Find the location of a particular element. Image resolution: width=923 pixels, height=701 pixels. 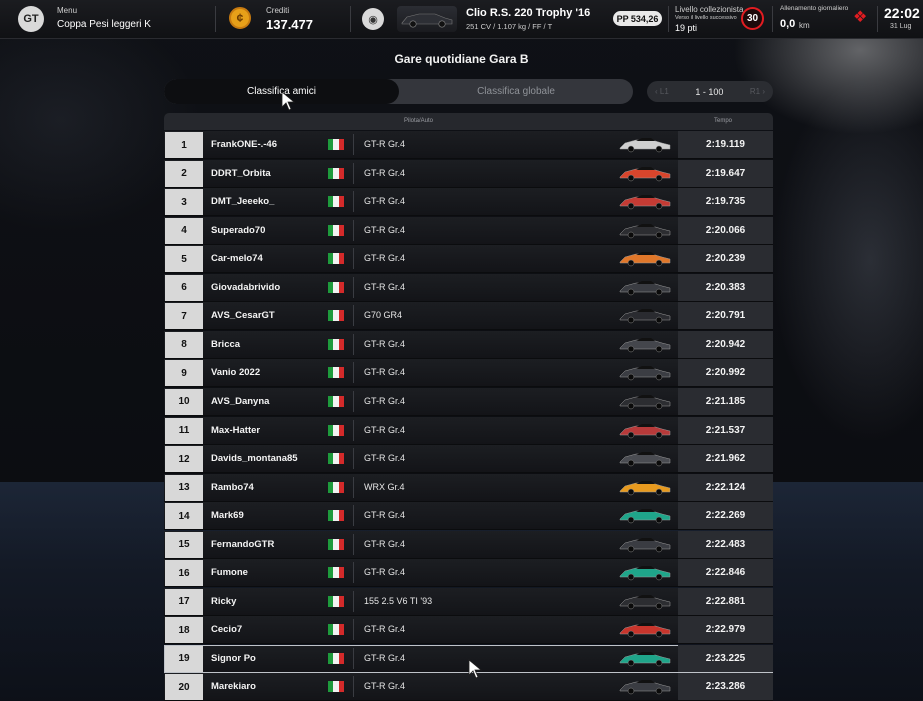

driver-name: Mark69 is located at coordinates (227, 516).